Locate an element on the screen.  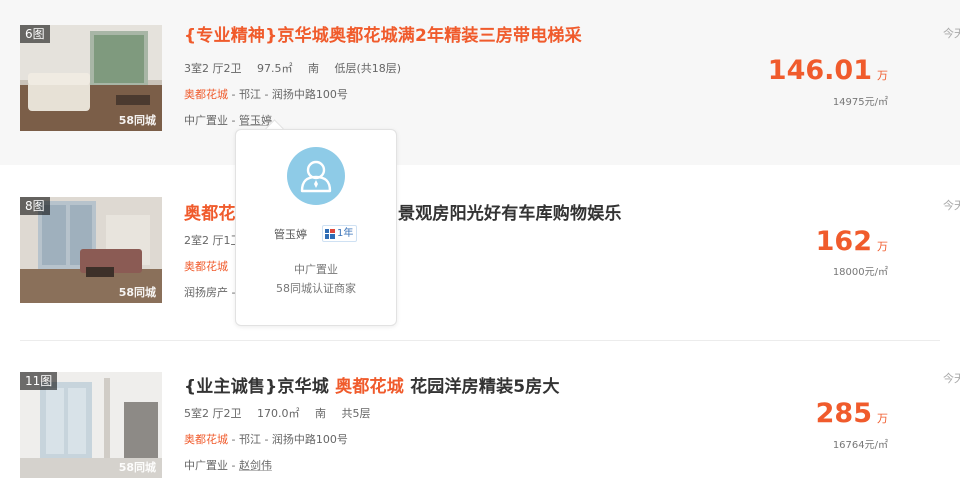
unit-price: 16764元/㎡ is located at coordinates (860, 445).